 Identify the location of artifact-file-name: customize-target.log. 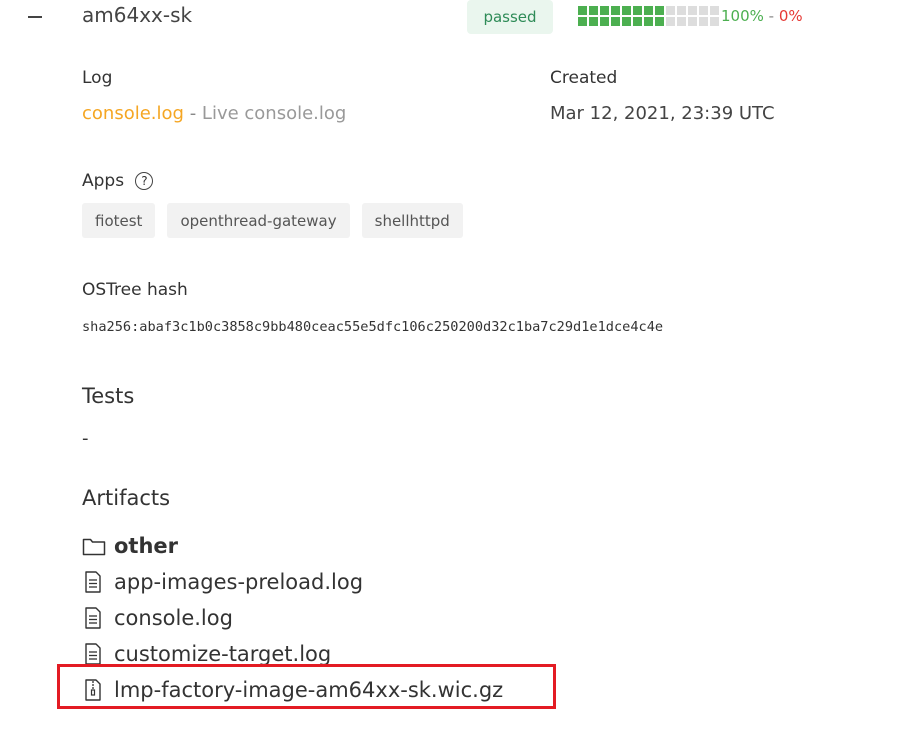
(223, 654).